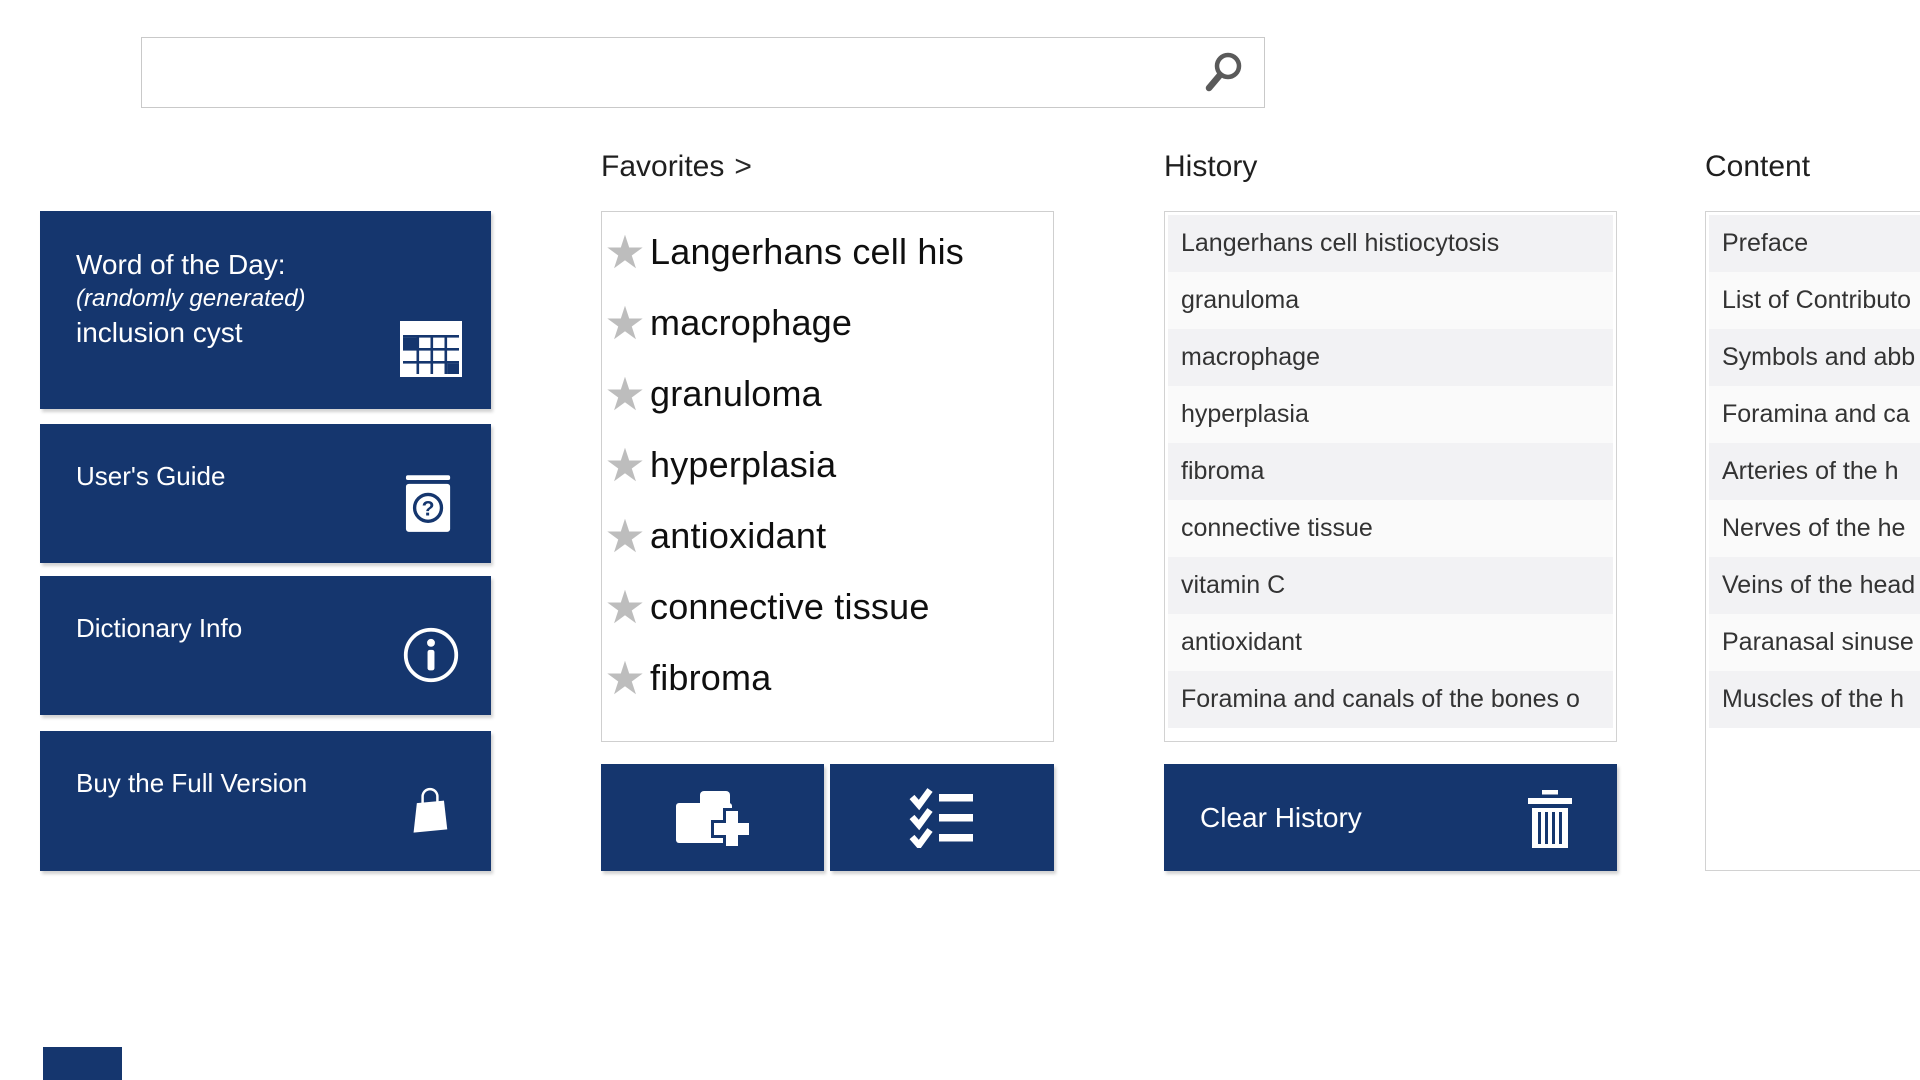 This screenshot has height=1080, width=1920. I want to click on content-item-label: Foramina and ca, so click(1816, 414).